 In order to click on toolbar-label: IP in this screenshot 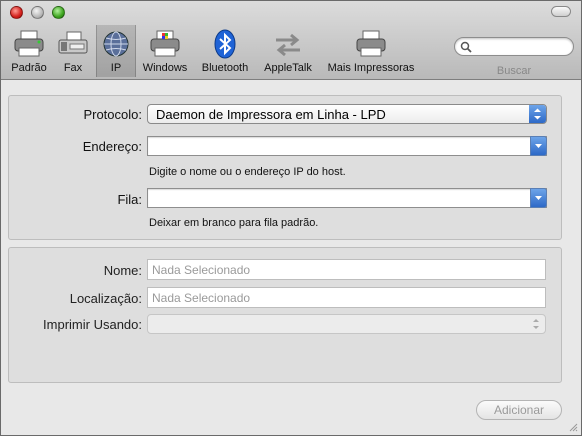, I will do `click(116, 68)`.